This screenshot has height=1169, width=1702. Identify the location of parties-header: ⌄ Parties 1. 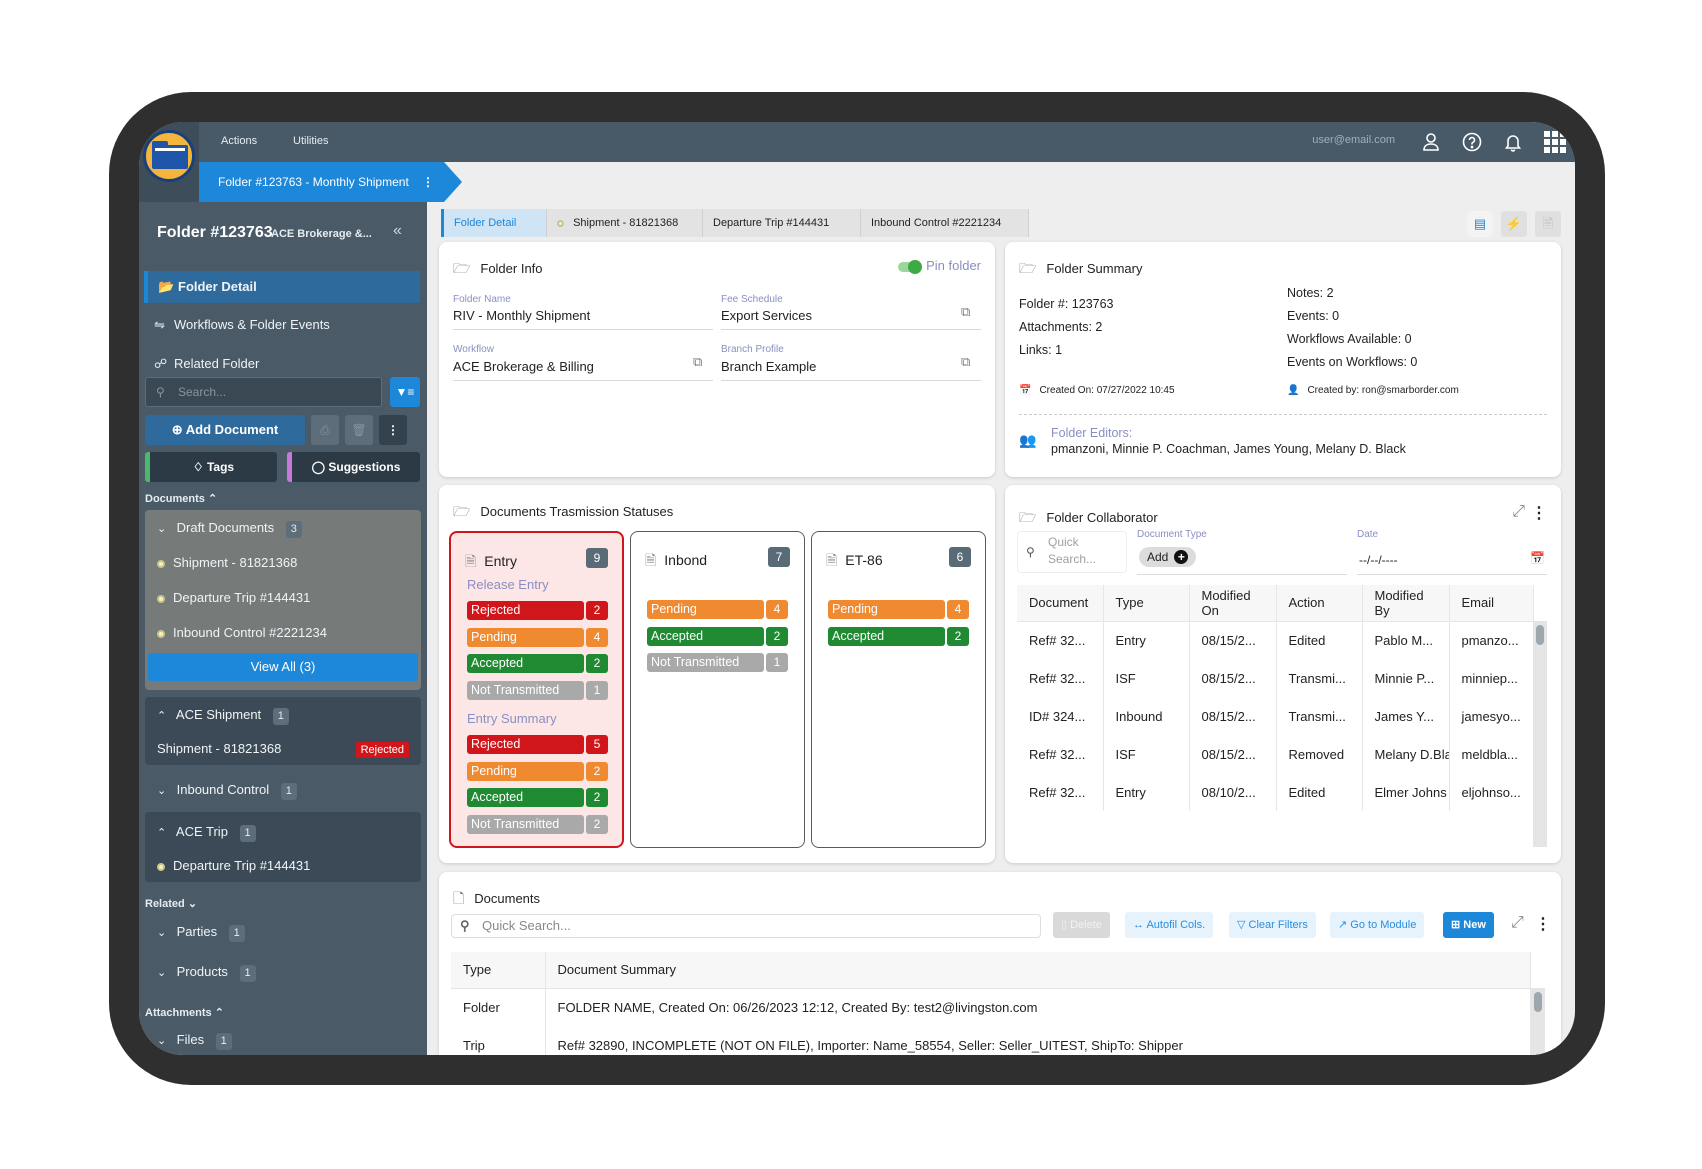
(201, 933).